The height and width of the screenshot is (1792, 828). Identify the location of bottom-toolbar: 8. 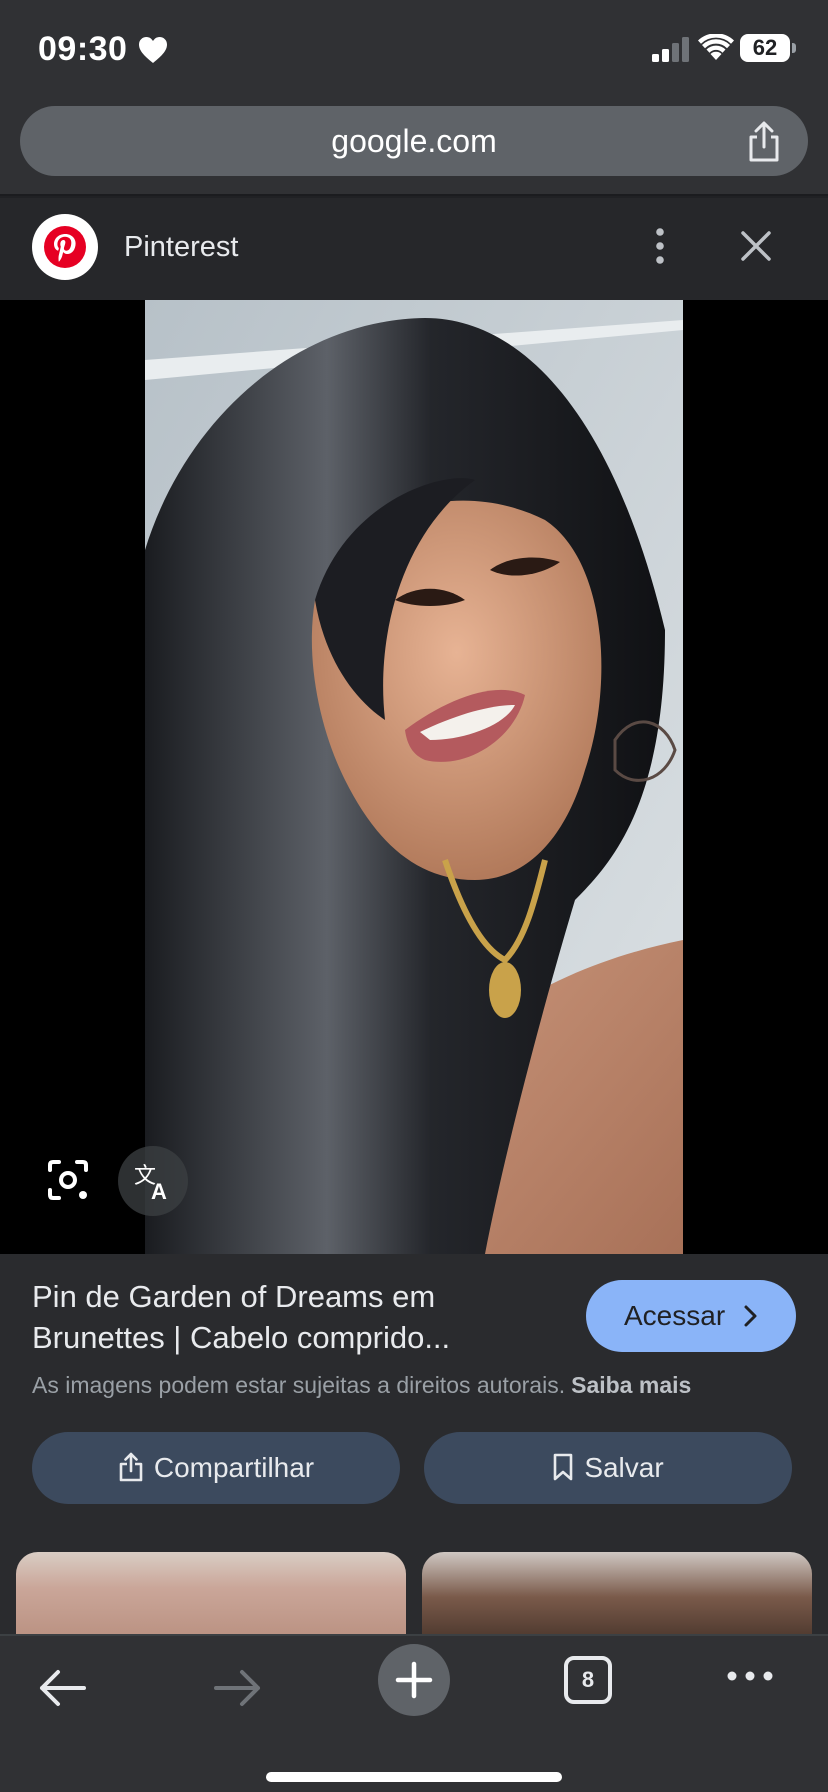
(414, 1713).